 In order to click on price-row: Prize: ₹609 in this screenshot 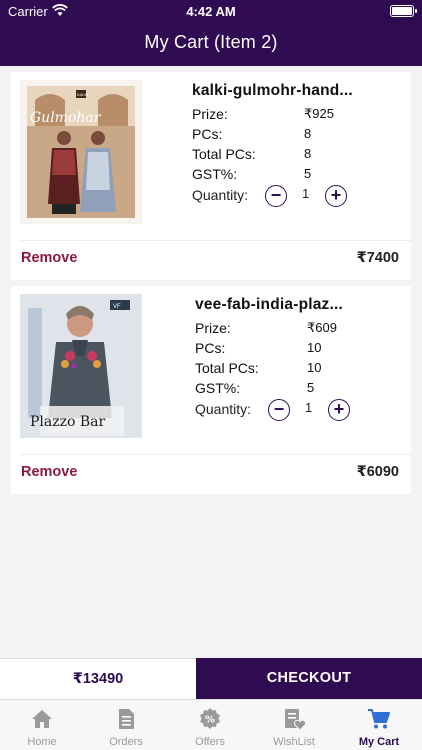, I will do `click(300, 328)`.